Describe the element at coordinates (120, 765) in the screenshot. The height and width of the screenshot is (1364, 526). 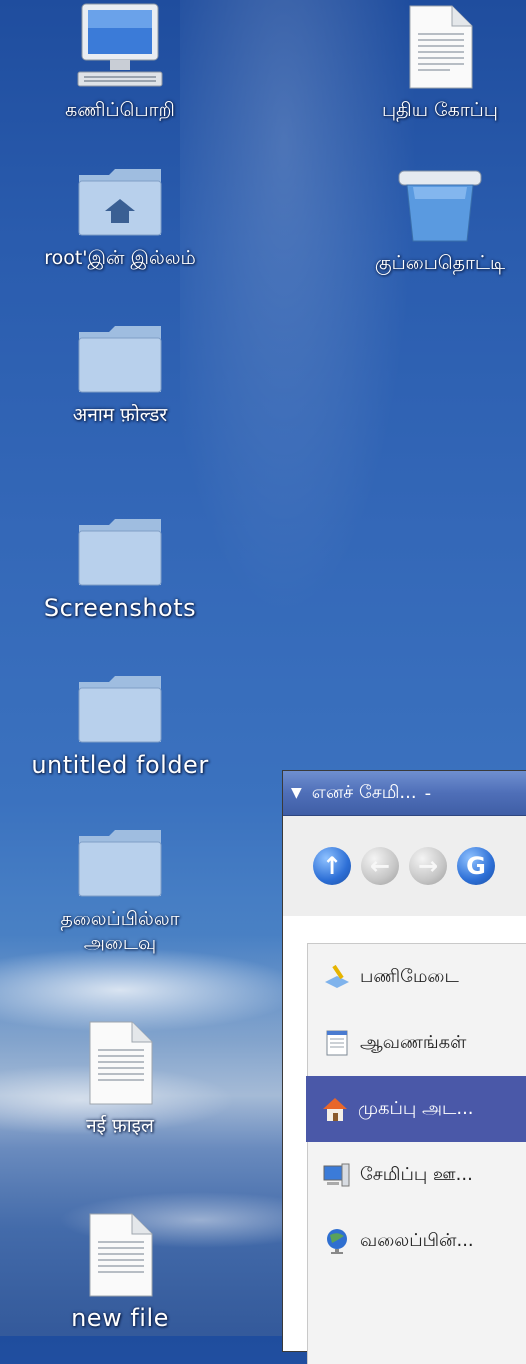
I see `untitled-folder-label: untitled folder` at that location.